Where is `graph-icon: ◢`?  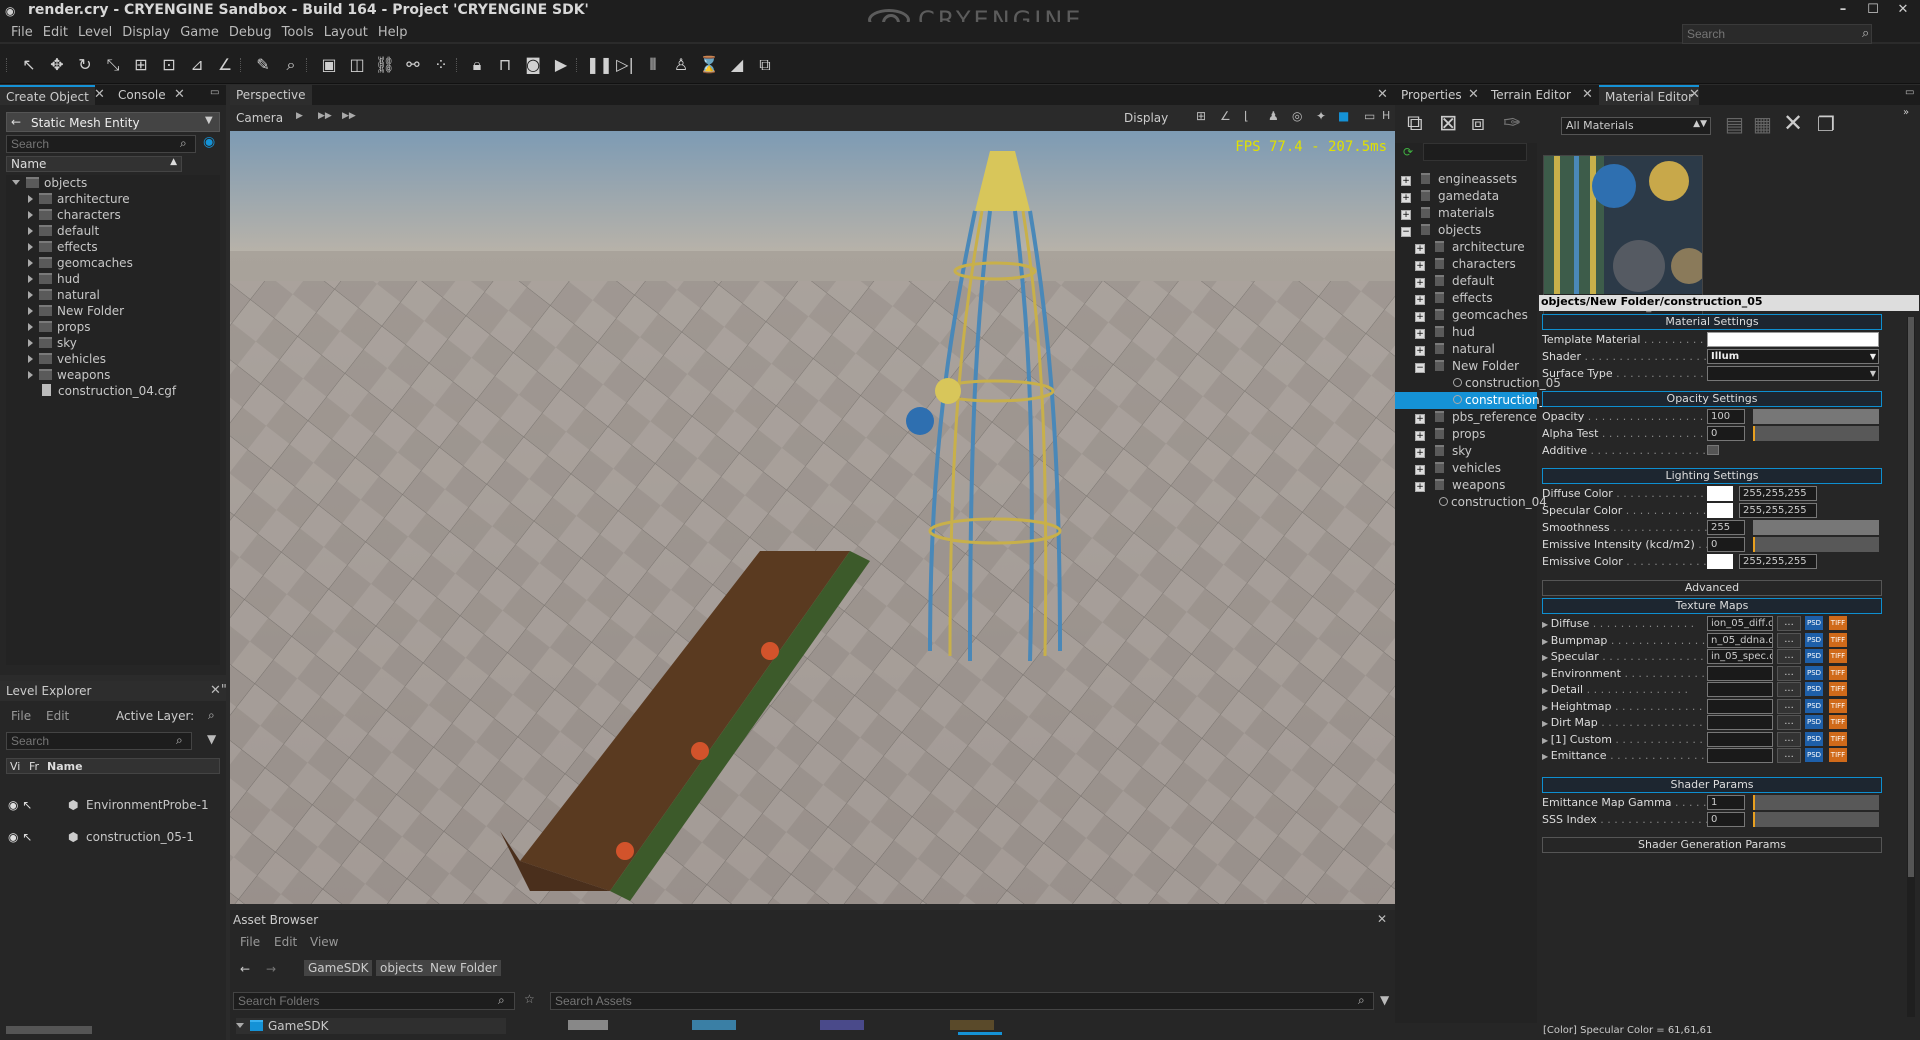 graph-icon: ◢ is located at coordinates (737, 65).